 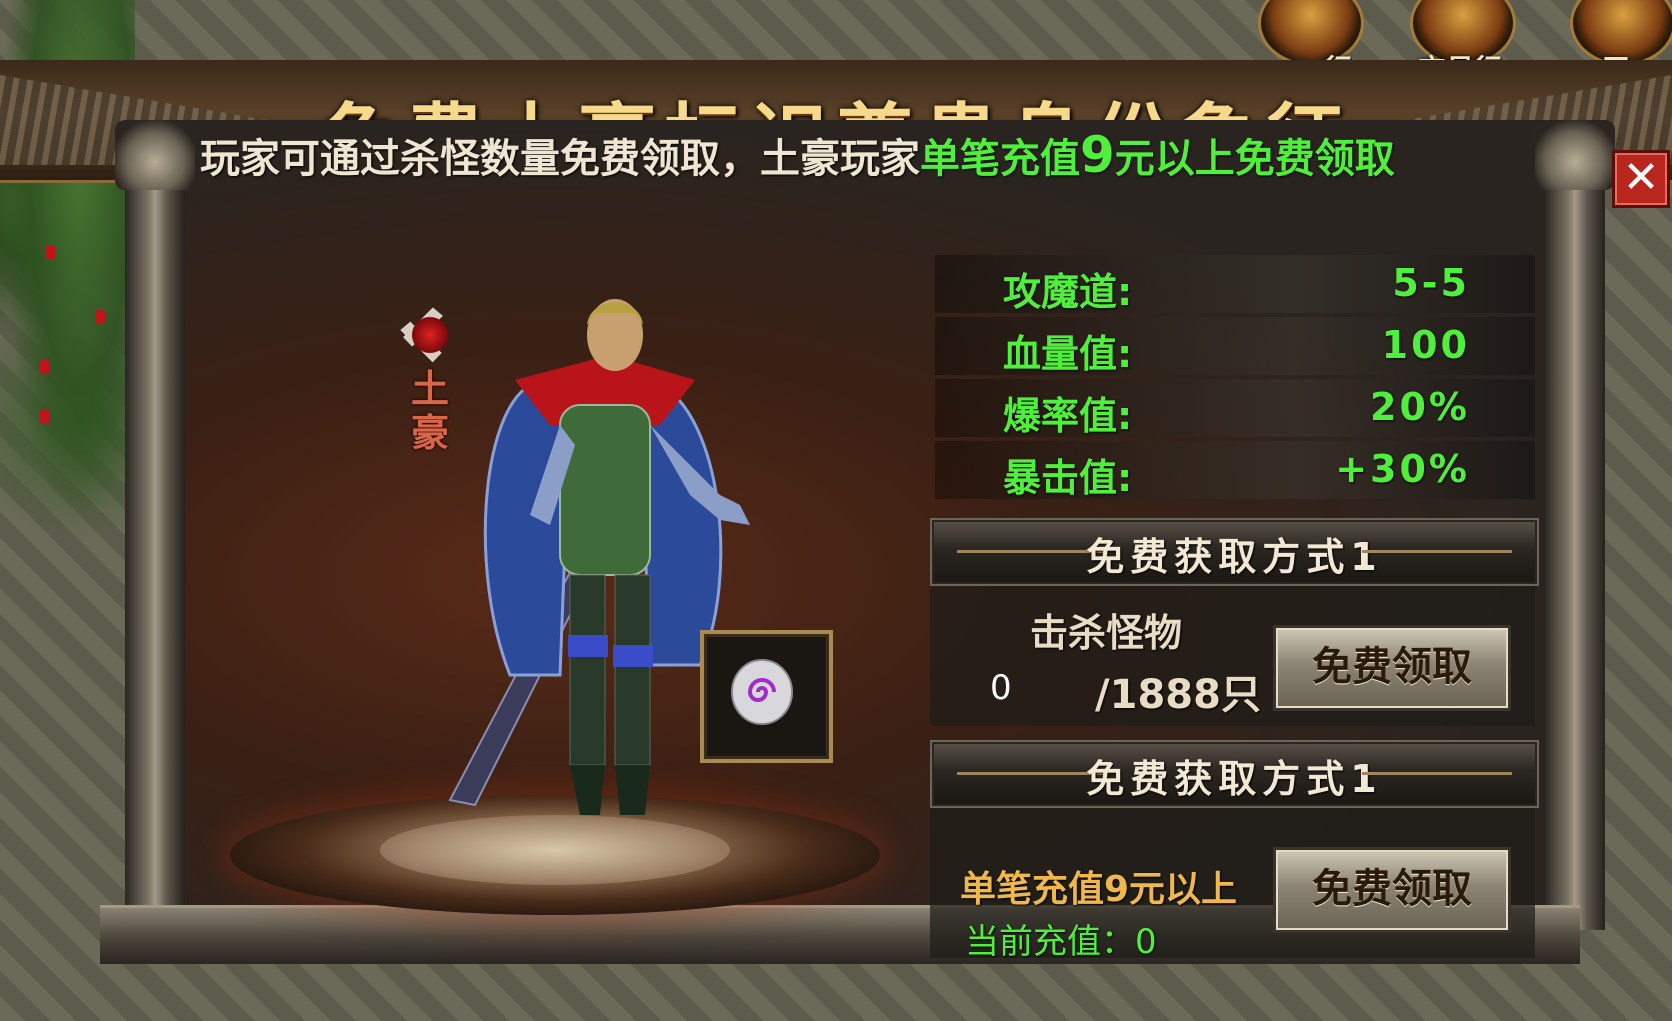 I want to click on right-pillar, so click(x=1575, y=525).